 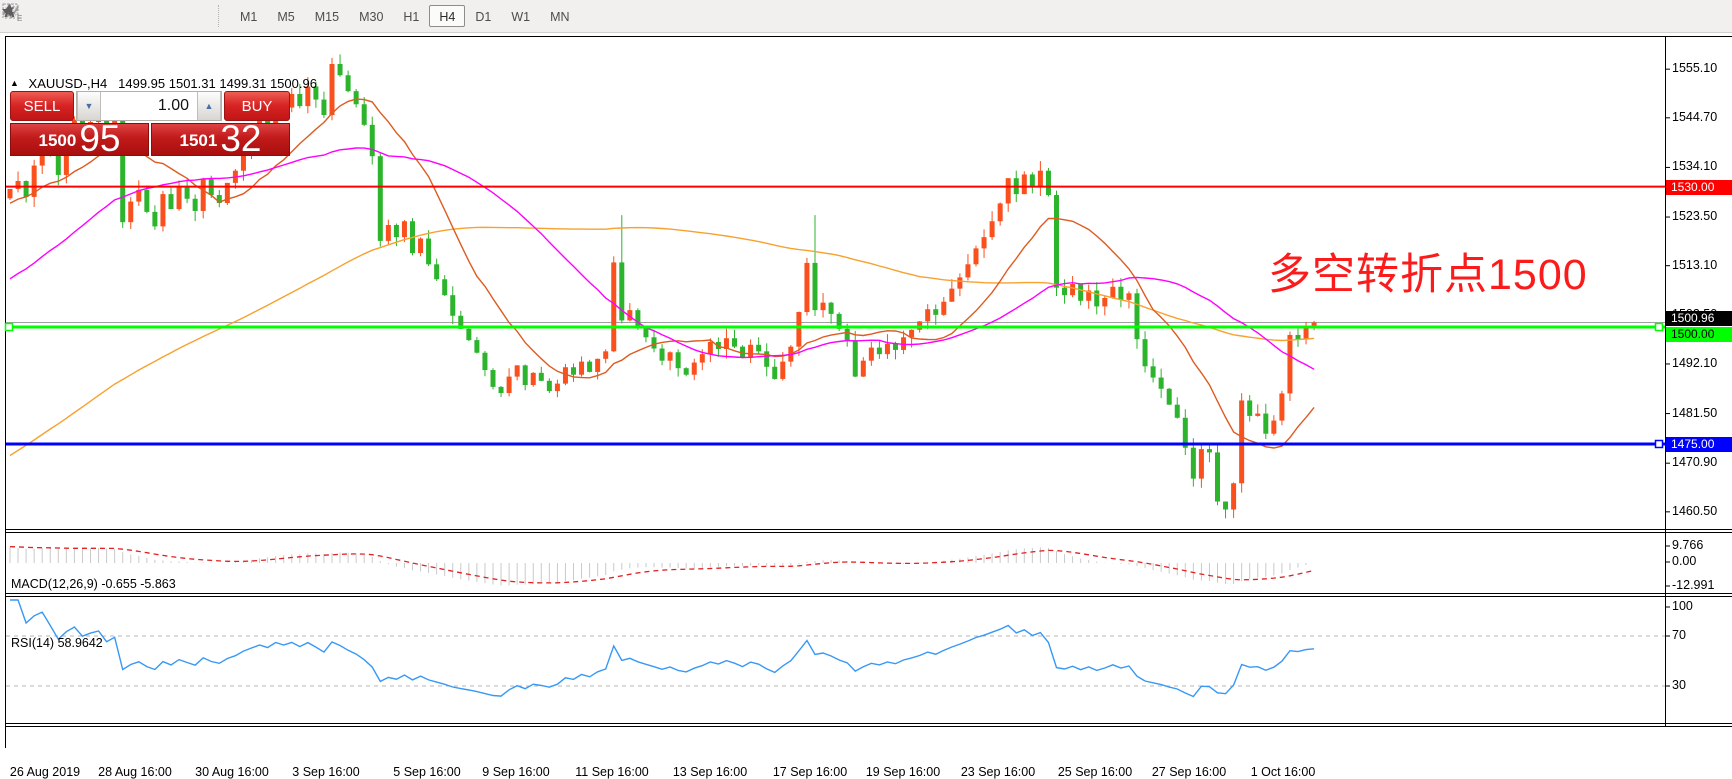 What do you see at coordinates (710, 772) in the screenshot?
I see `date-tick-label: 13 Sep 16:00` at bounding box center [710, 772].